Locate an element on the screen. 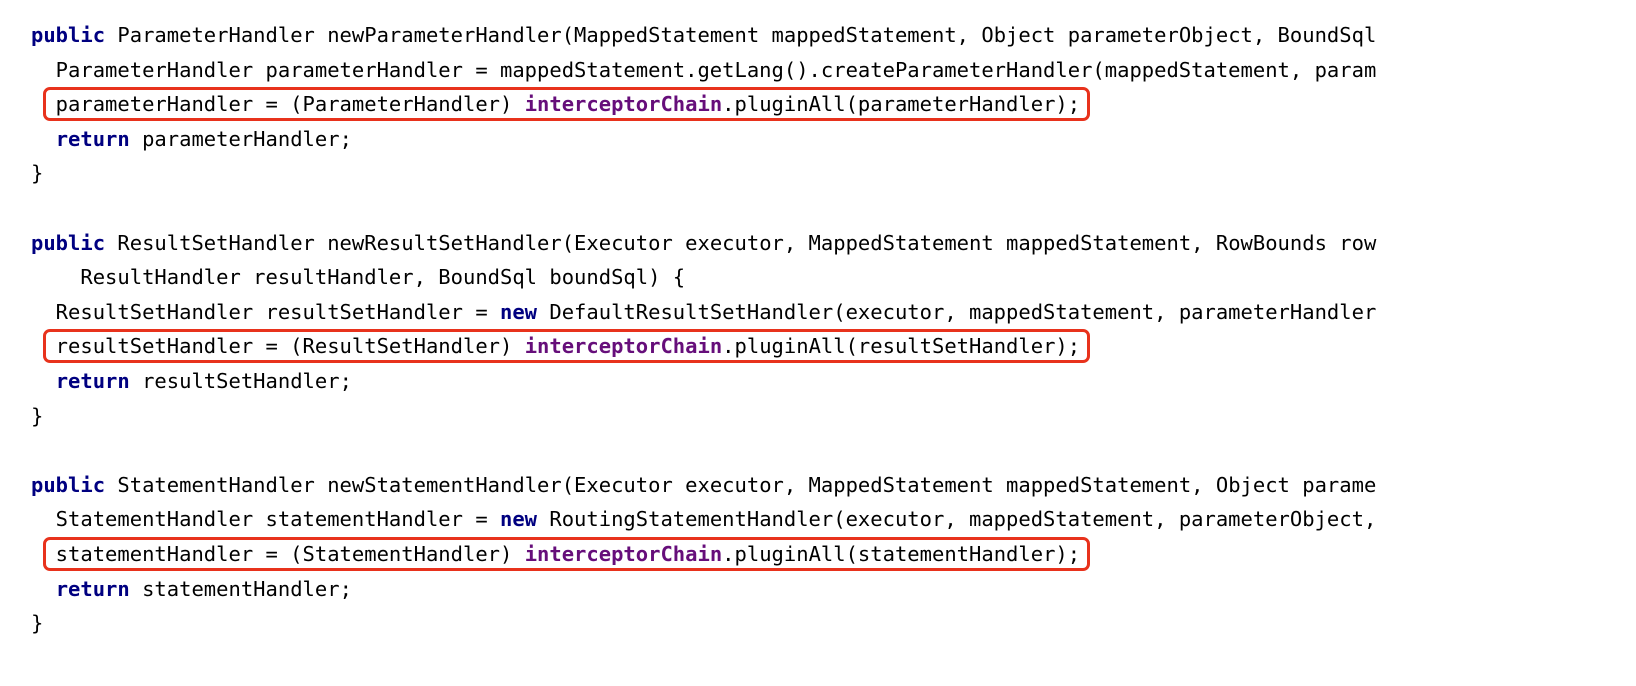 The height and width of the screenshot is (686, 1636). code-line: return statementHandler; is located at coordinates (191, 589).